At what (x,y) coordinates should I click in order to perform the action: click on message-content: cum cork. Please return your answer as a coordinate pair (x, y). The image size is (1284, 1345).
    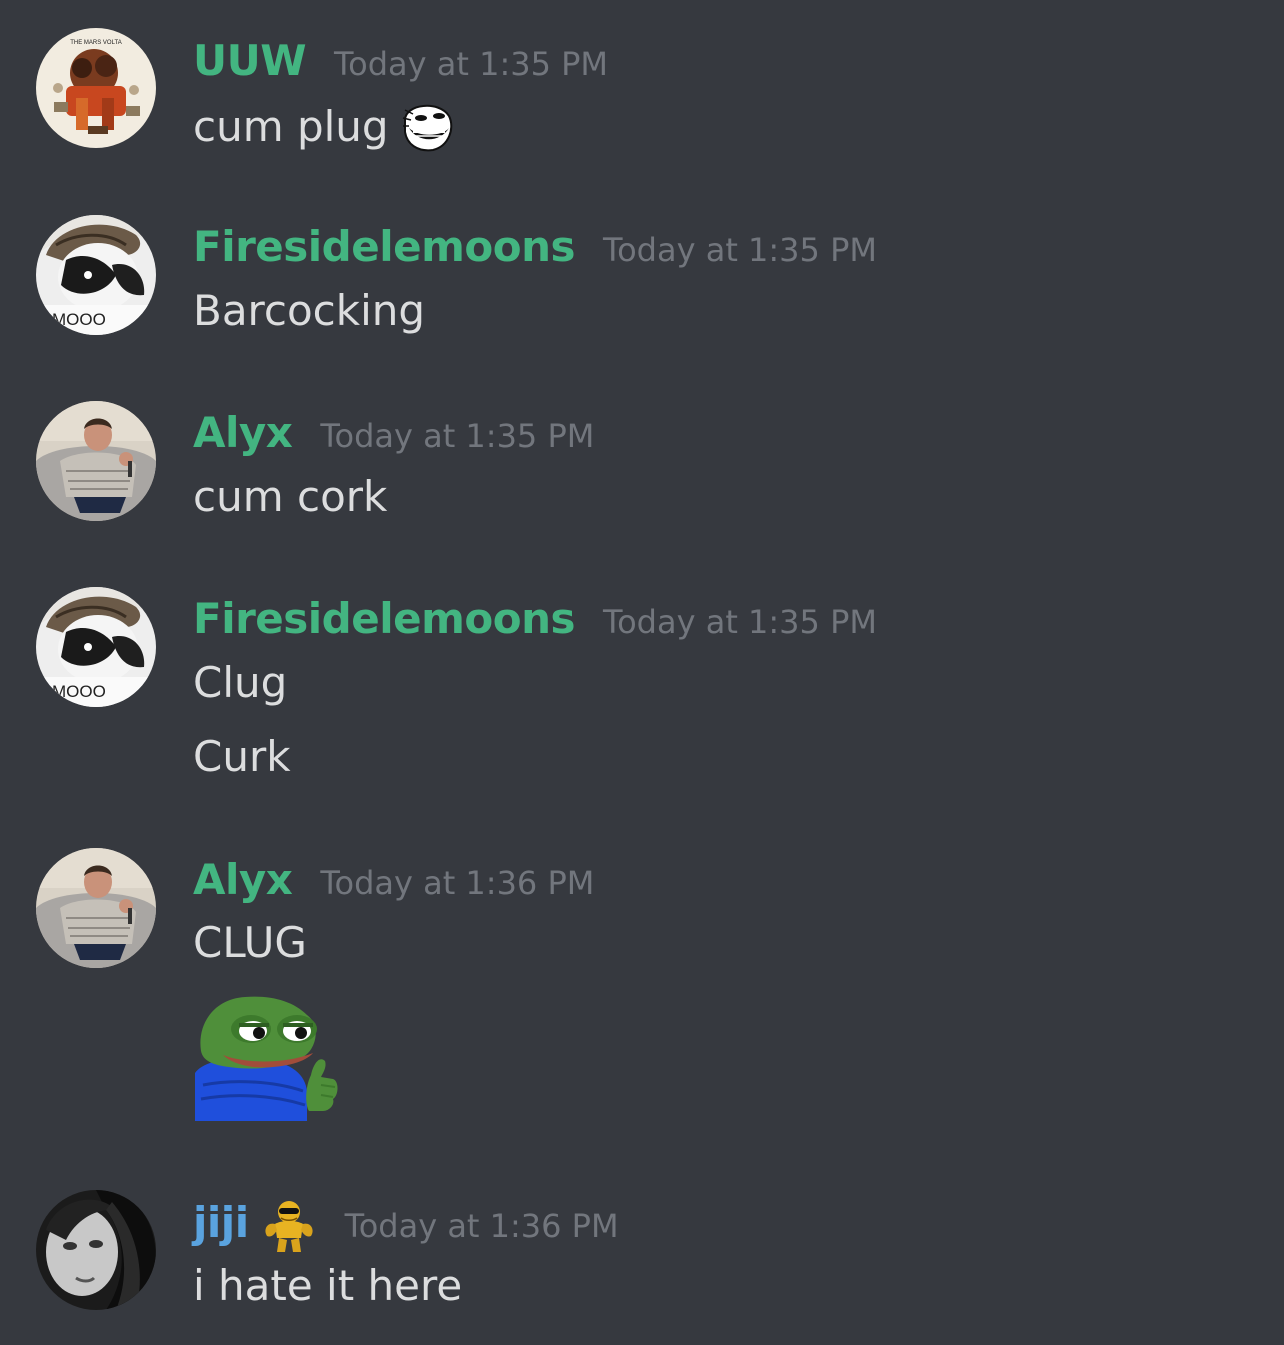
    Looking at the image, I should click on (290, 496).